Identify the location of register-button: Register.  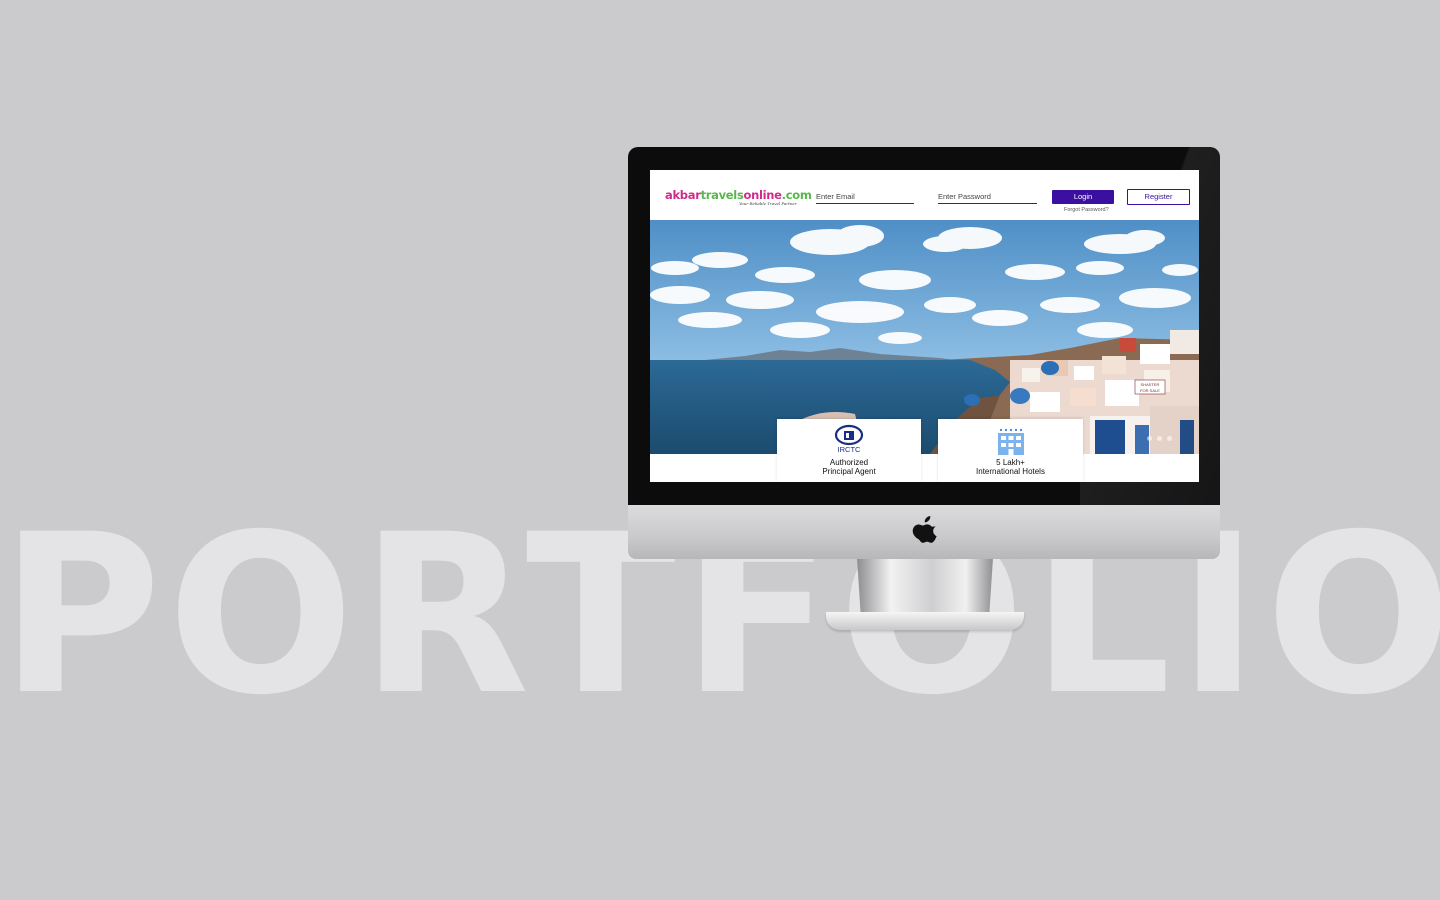
(1158, 197).